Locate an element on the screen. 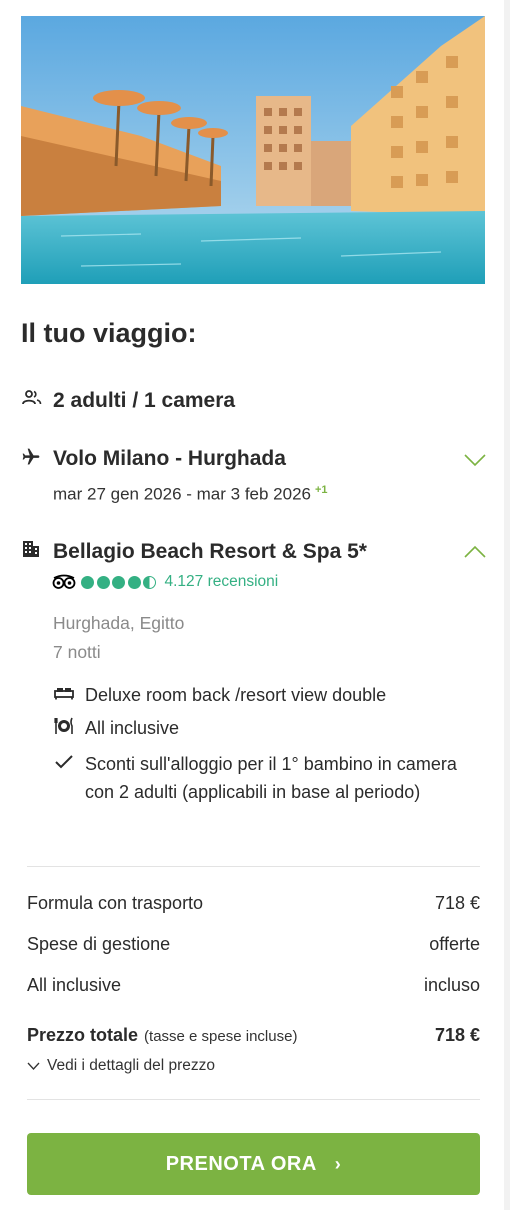 This screenshot has width=510, height=1210. tripadvisor-rating: 4.127 recensioni is located at coordinates (165, 582).